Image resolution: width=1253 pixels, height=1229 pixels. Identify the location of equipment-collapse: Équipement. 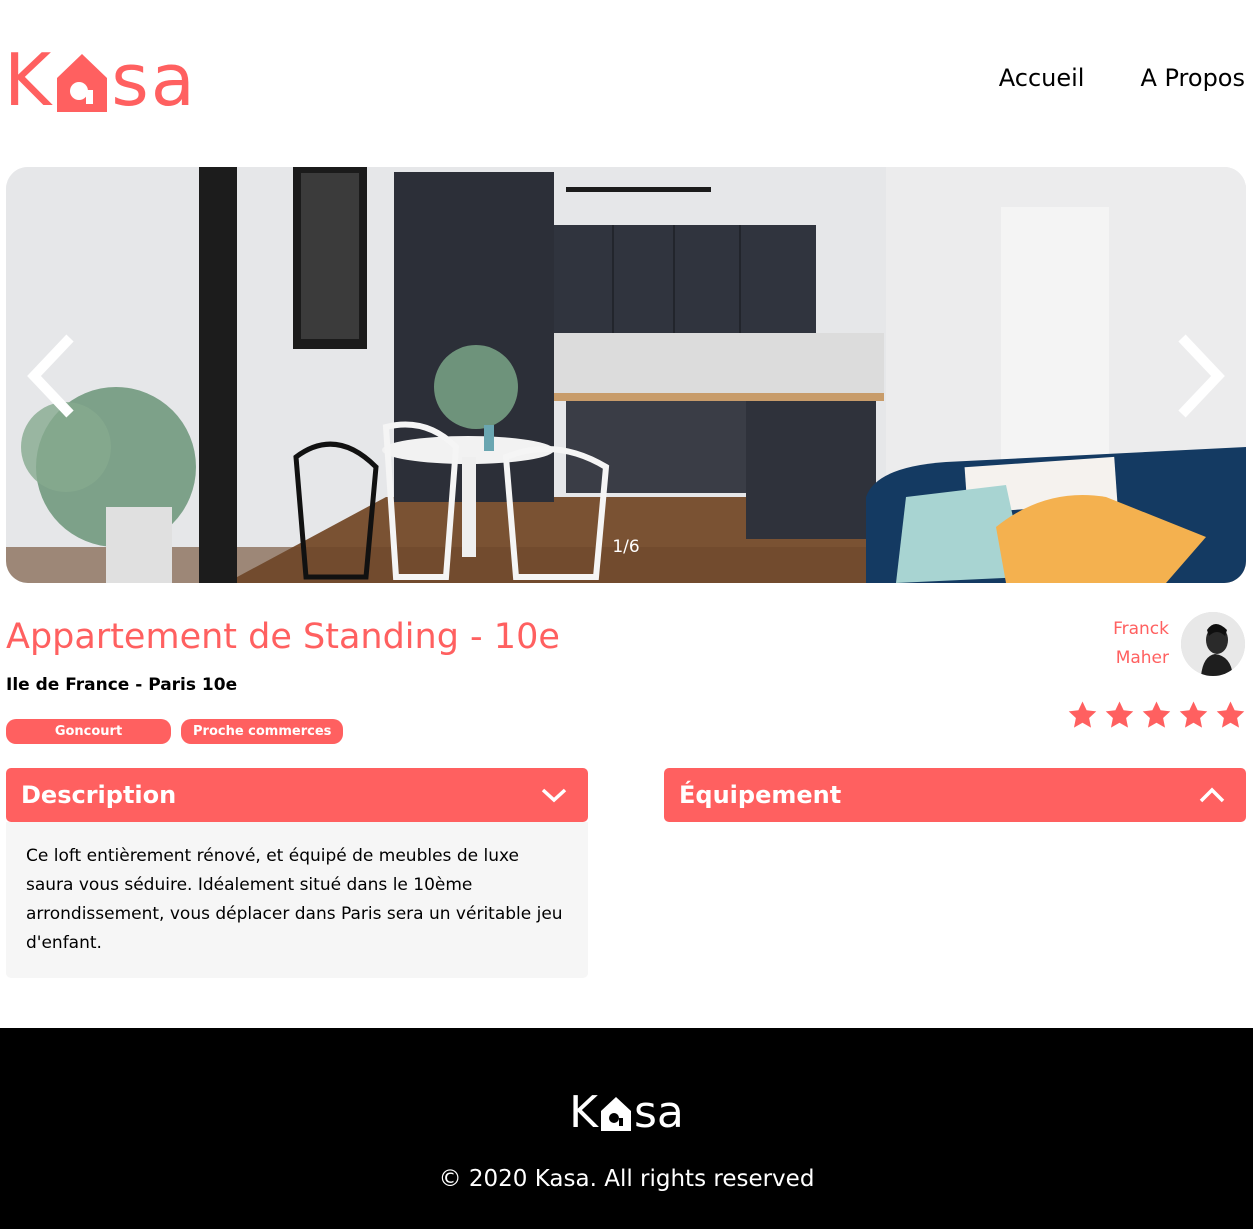
(955, 795).